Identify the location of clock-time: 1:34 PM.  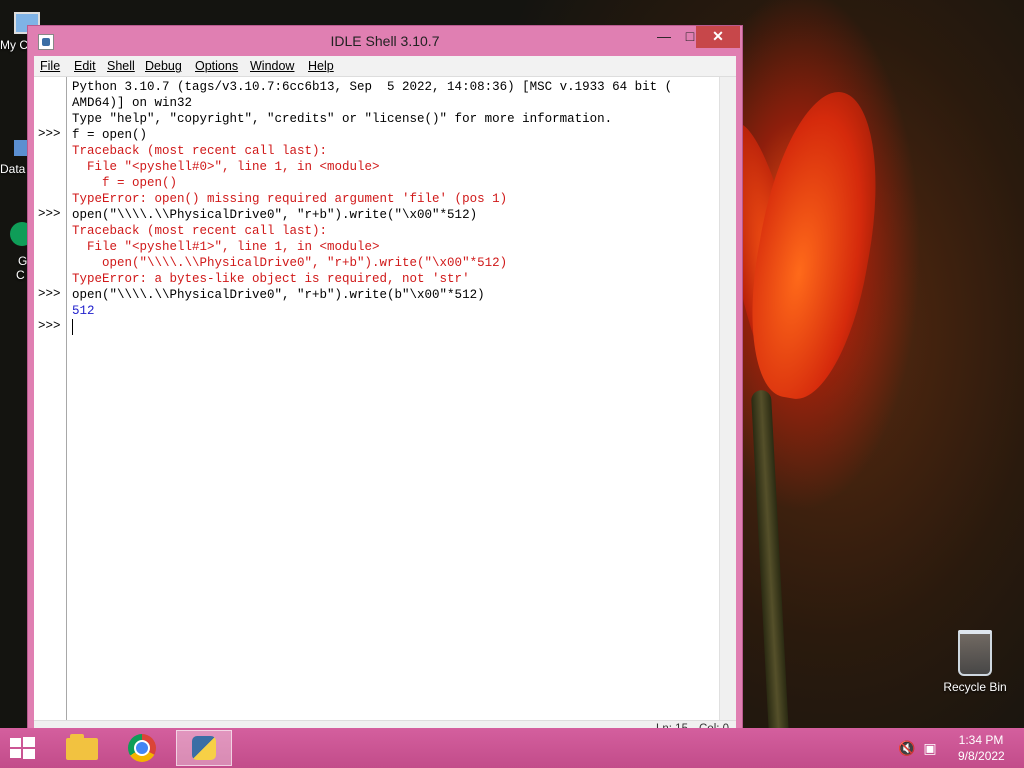
(981, 740).